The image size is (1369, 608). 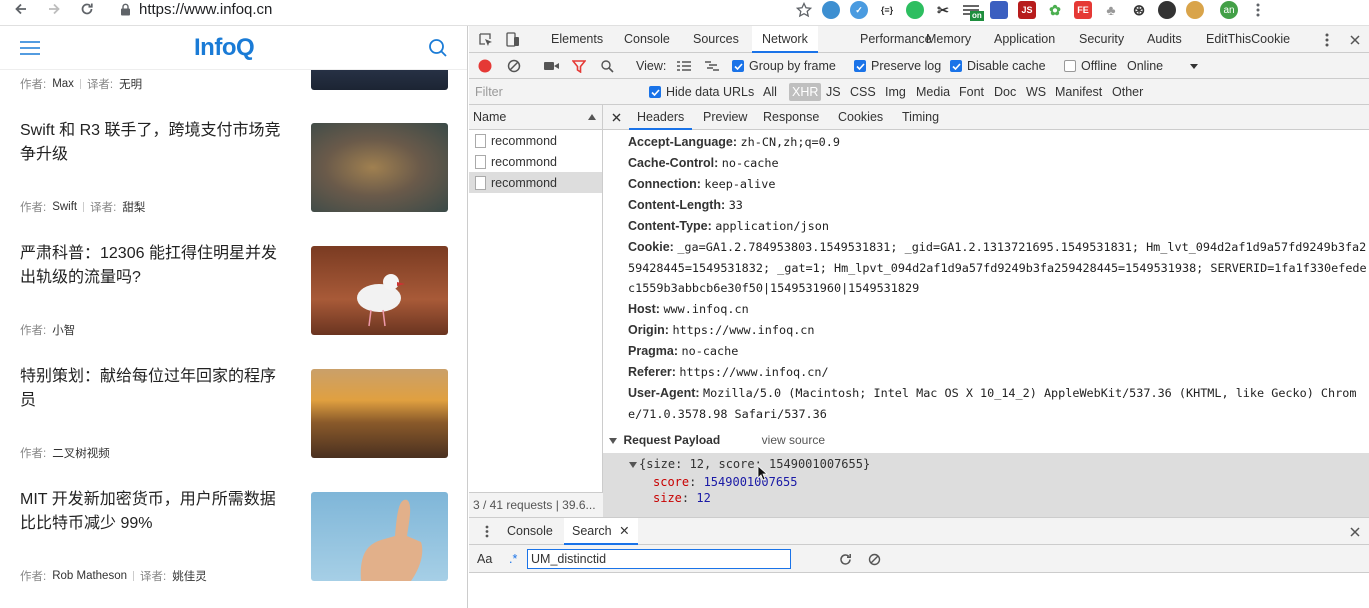 I want to click on waterfall-overview-icon, so click(x=712, y=66).